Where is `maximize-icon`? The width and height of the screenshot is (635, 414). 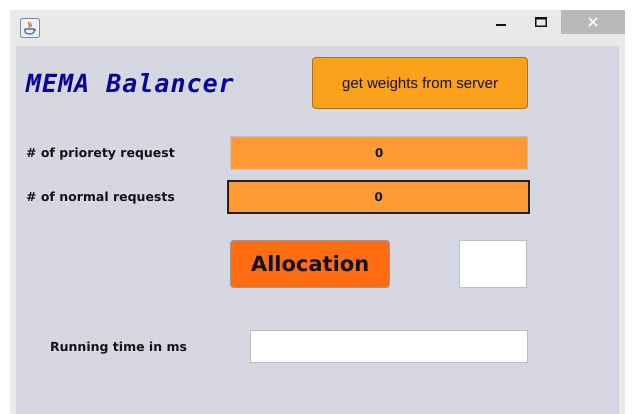
maximize-icon is located at coordinates (541, 22).